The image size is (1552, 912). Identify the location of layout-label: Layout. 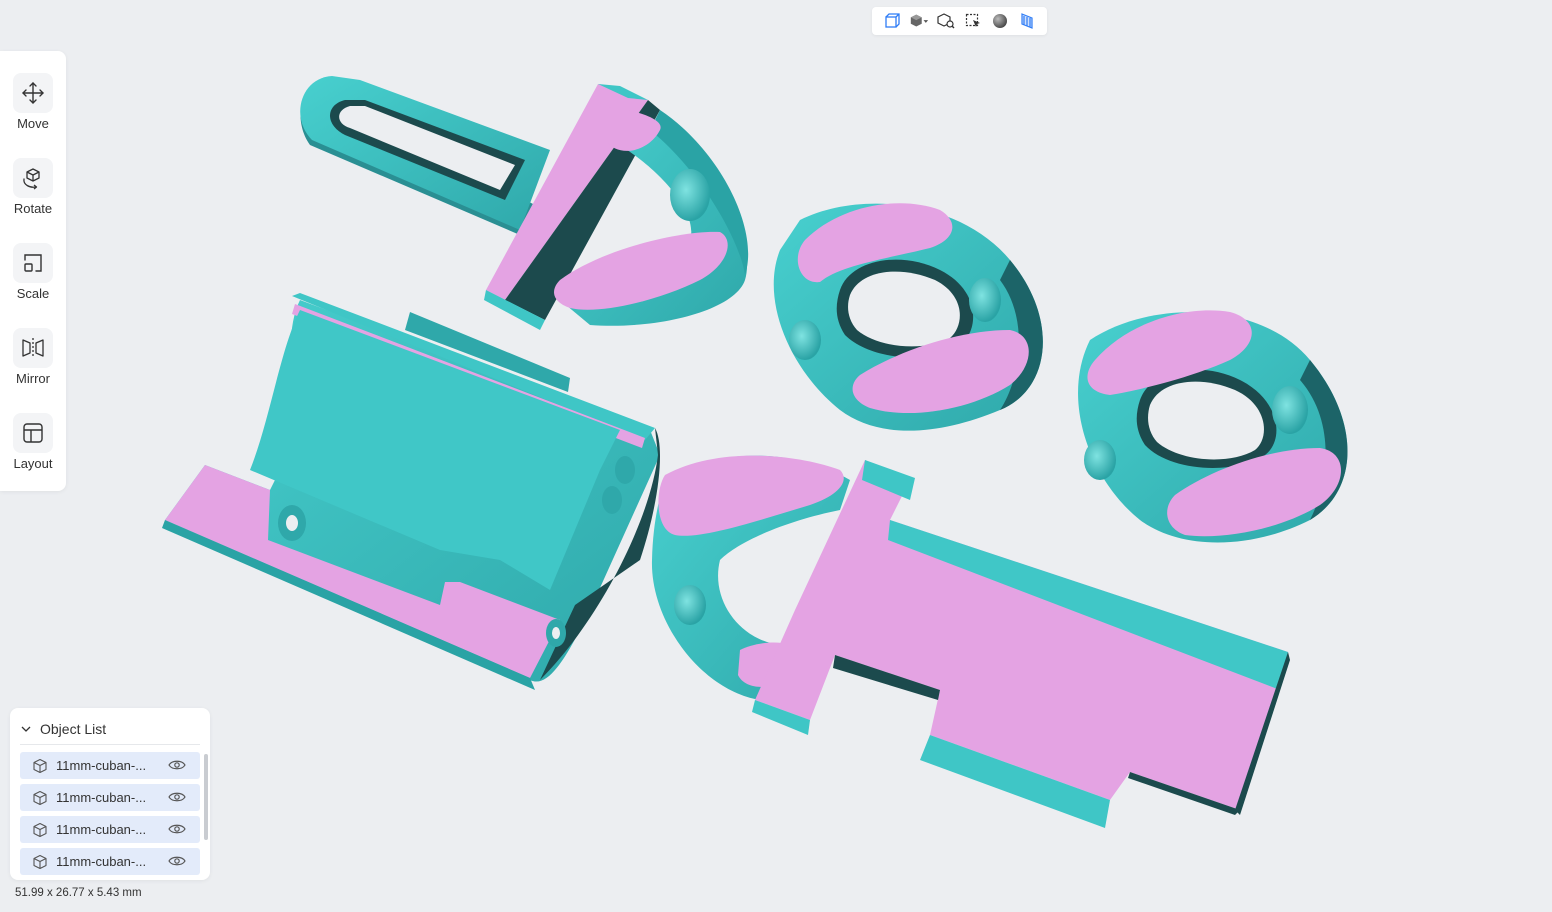
(33, 463).